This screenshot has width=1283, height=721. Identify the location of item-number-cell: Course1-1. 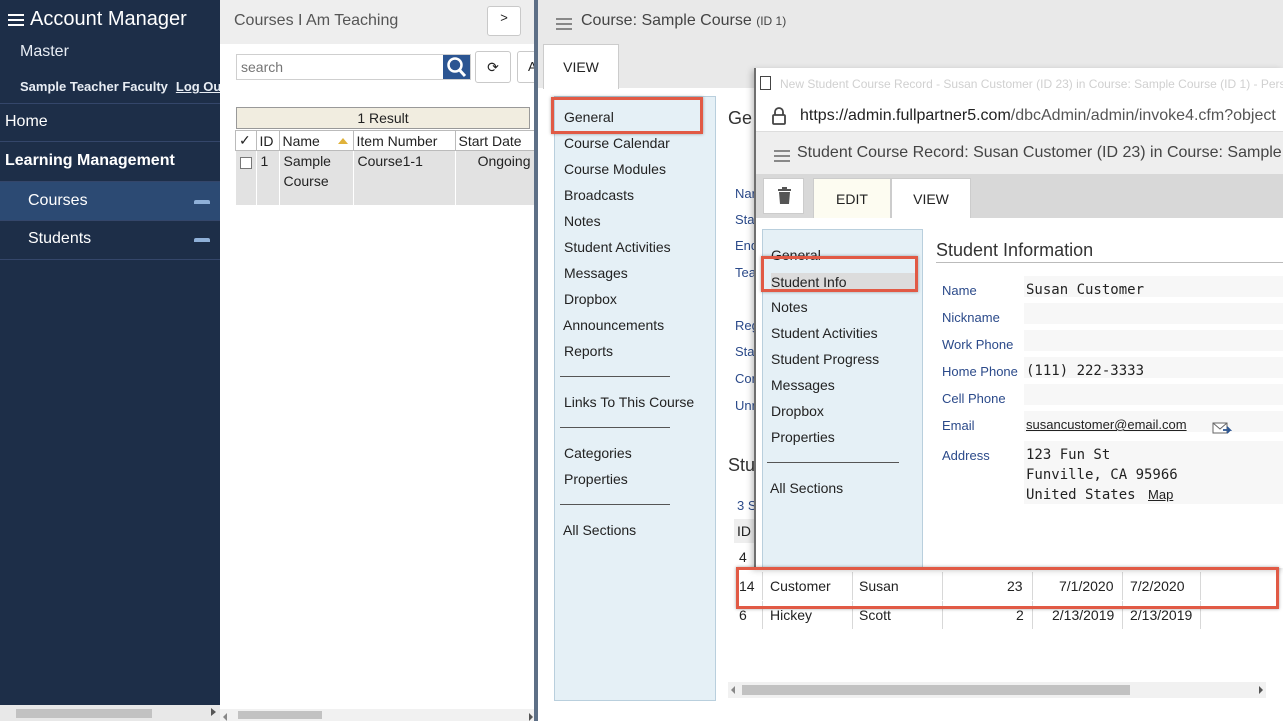
(404, 177).